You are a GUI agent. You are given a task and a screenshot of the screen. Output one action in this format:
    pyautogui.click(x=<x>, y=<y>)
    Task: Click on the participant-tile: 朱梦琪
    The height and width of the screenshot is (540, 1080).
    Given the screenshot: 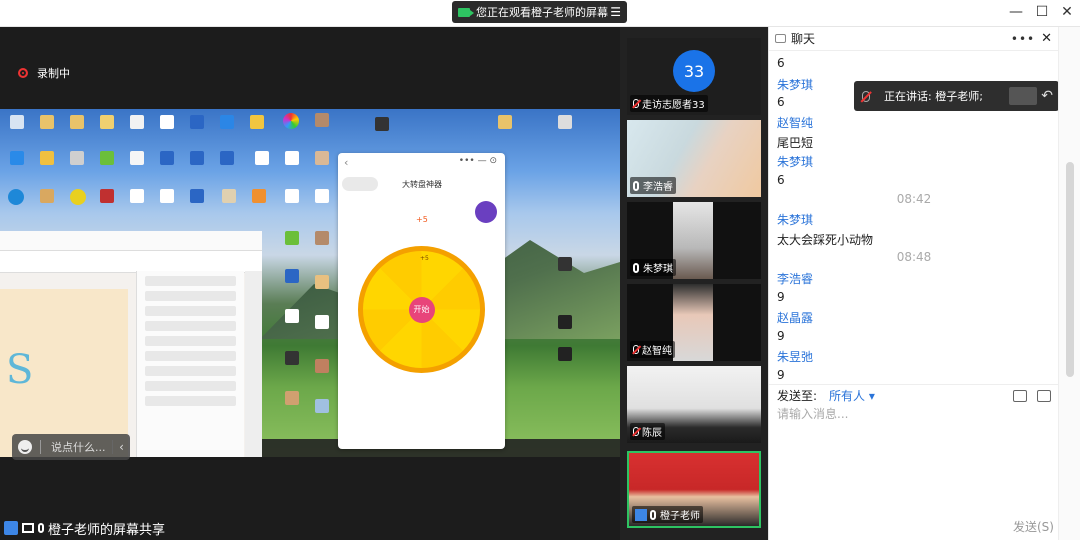 What is the action you would take?
    pyautogui.click(x=694, y=240)
    